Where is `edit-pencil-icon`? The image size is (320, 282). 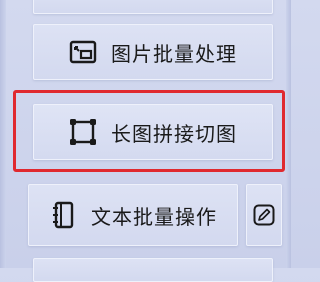 edit-pencil-icon is located at coordinates (264, 215).